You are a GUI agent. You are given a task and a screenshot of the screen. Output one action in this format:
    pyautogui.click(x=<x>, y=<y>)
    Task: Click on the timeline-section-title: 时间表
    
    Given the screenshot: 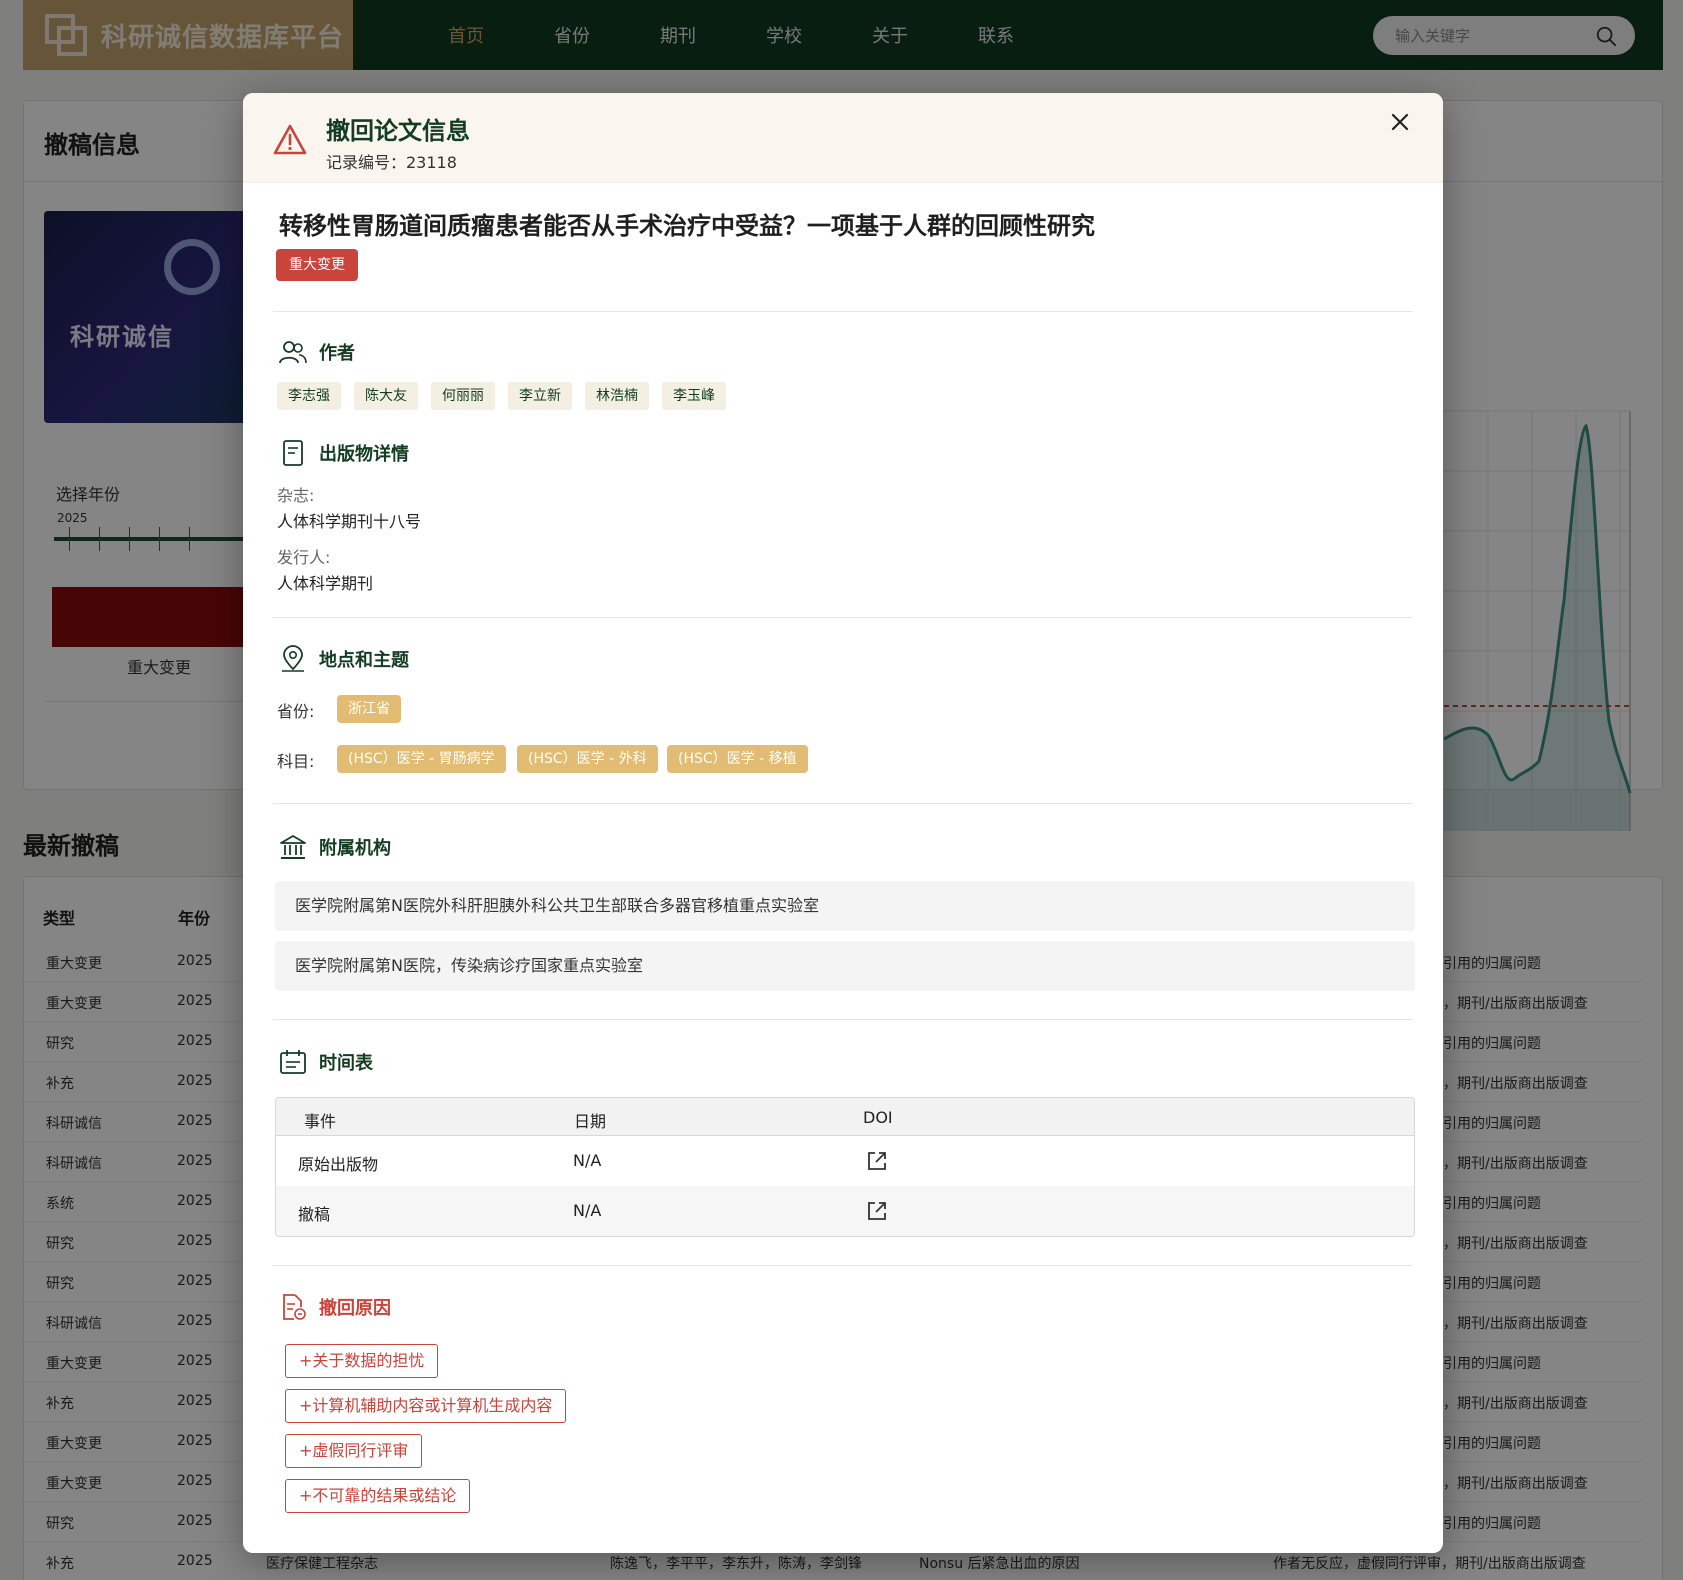 What is the action you would take?
    pyautogui.click(x=326, y=1062)
    